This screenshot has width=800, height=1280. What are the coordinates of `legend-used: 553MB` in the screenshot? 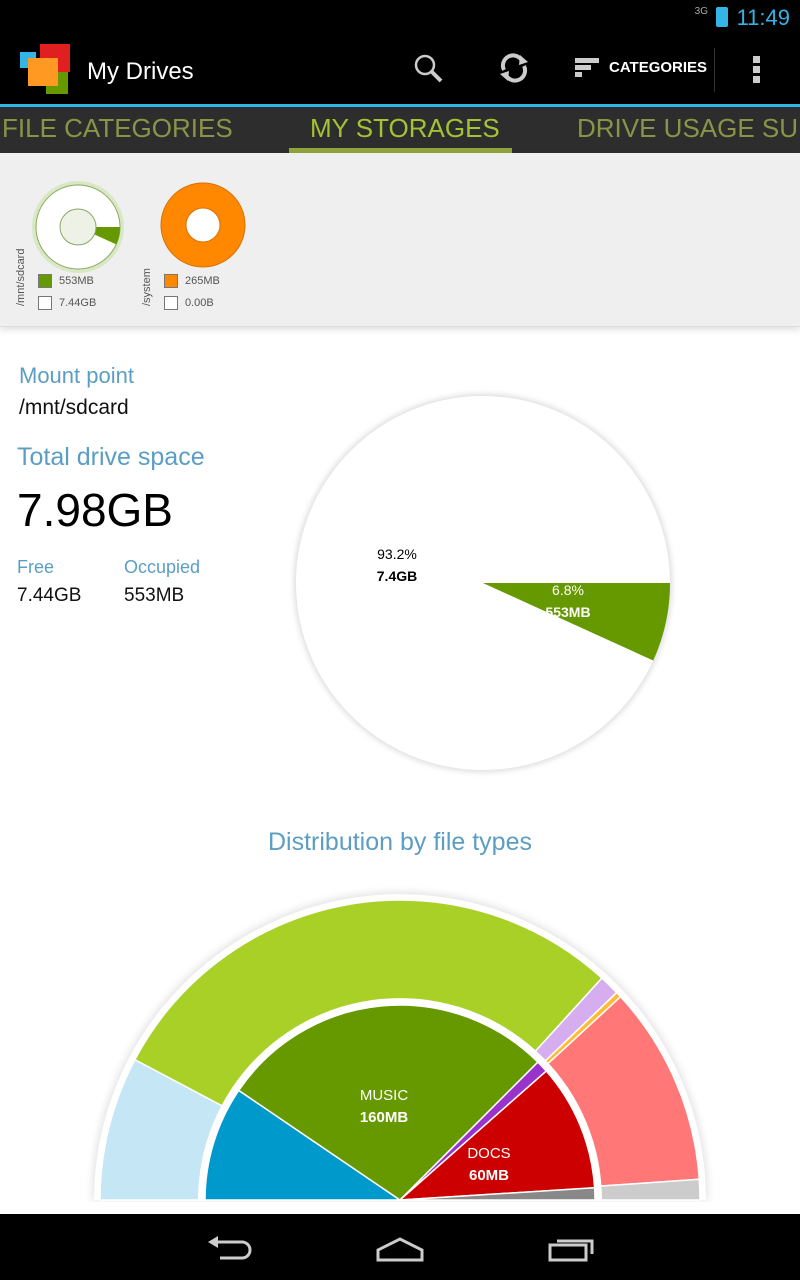 It's located at (66, 281).